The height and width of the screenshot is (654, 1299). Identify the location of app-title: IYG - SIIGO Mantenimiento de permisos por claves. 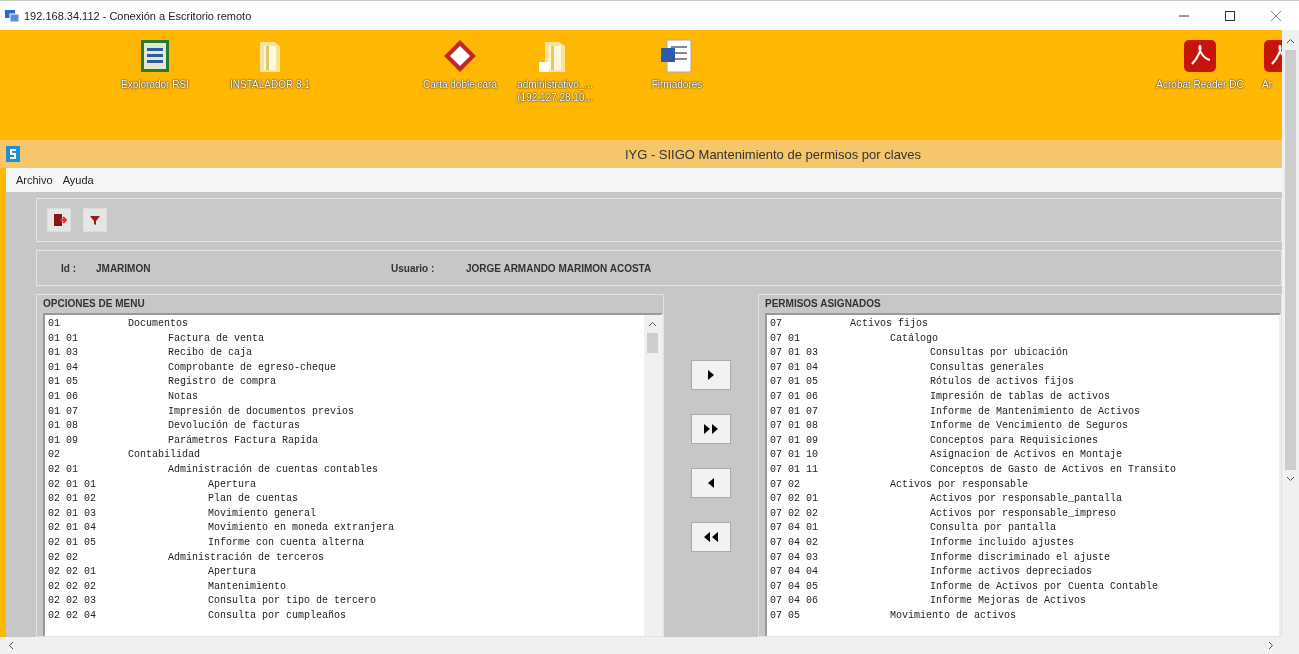
(773, 154).